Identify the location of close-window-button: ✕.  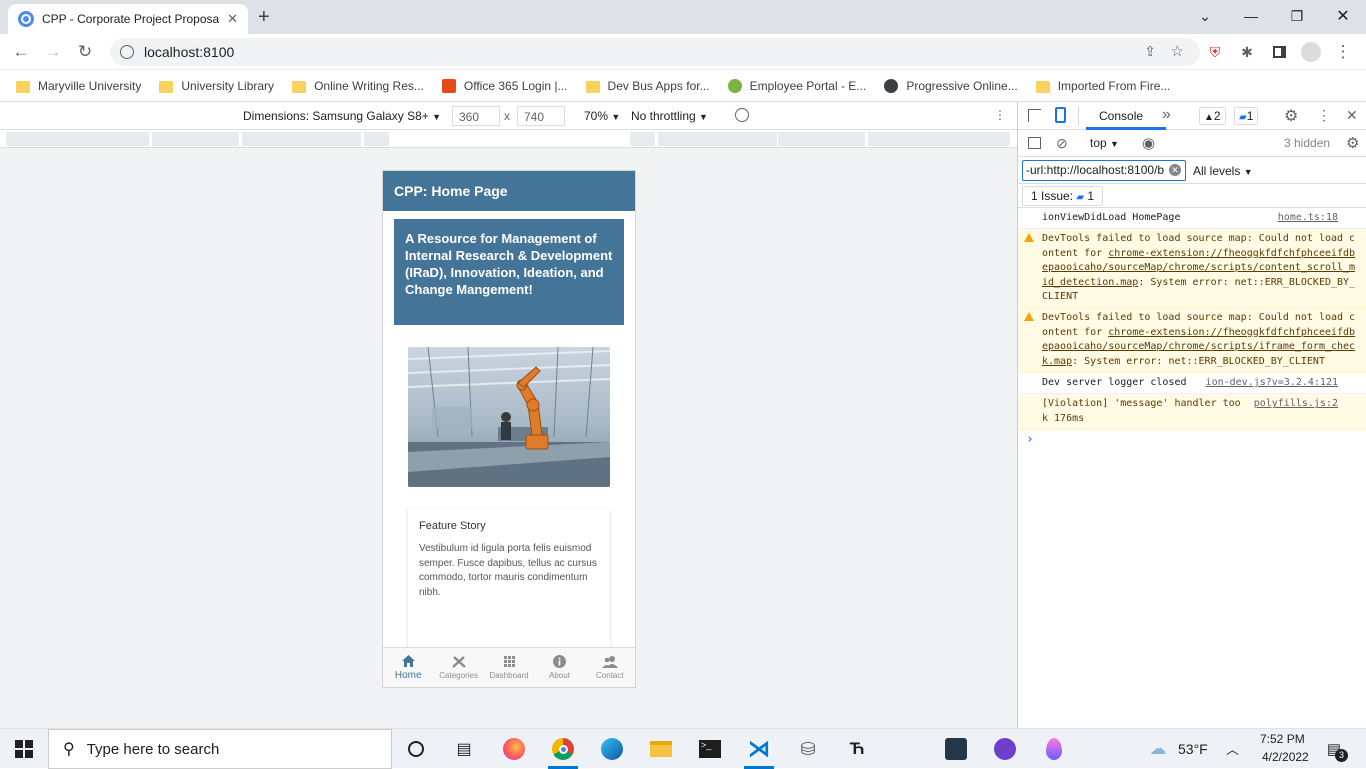
(1343, 16).